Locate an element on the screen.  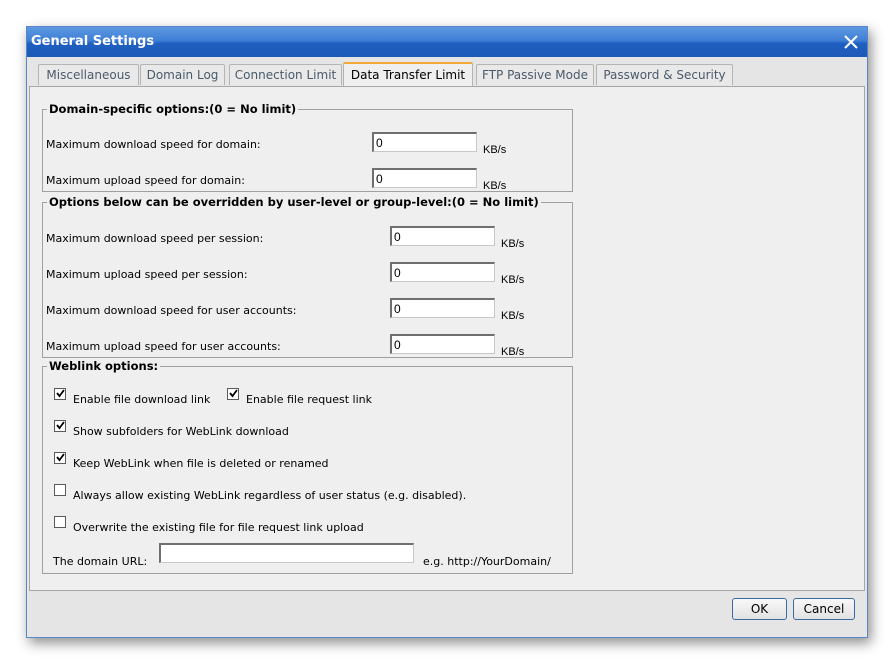
max-upload-users-input is located at coordinates (442, 344).